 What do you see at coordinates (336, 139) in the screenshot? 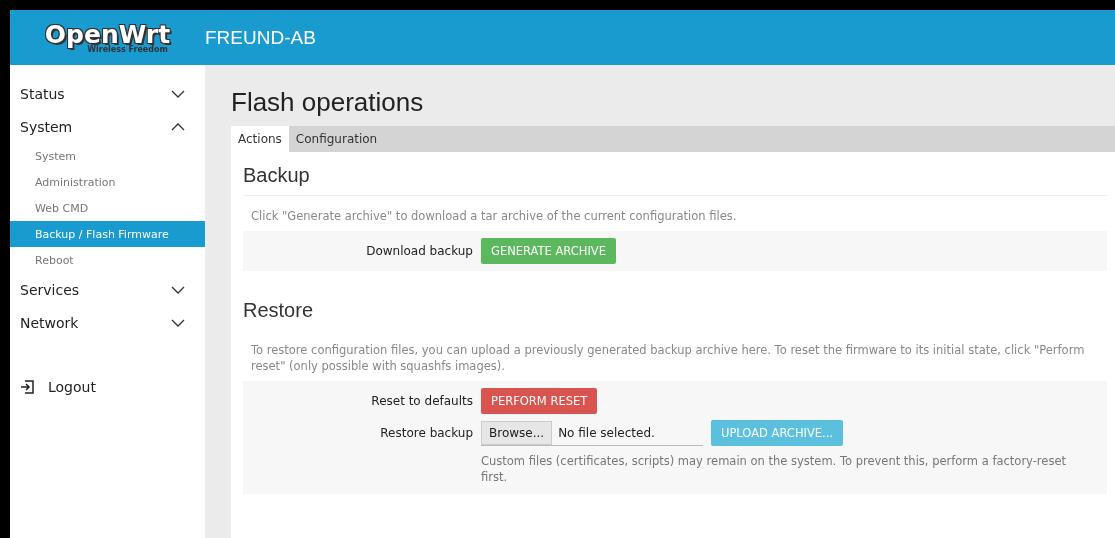
I see `tab: Configuration` at bounding box center [336, 139].